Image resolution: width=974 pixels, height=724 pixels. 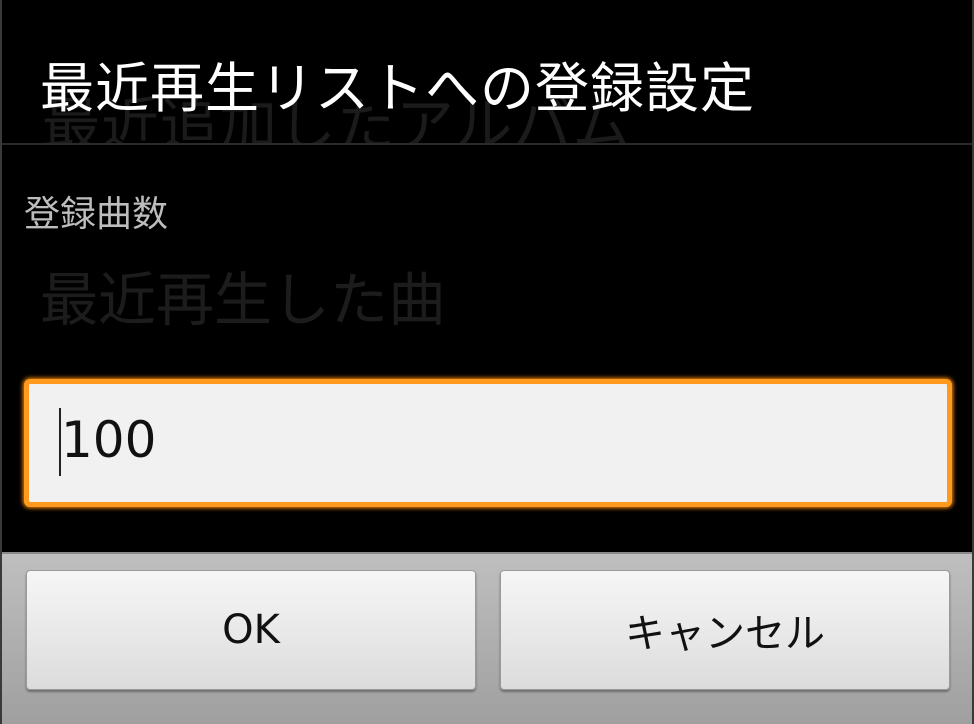 I want to click on song-count-input, so click(x=485, y=440).